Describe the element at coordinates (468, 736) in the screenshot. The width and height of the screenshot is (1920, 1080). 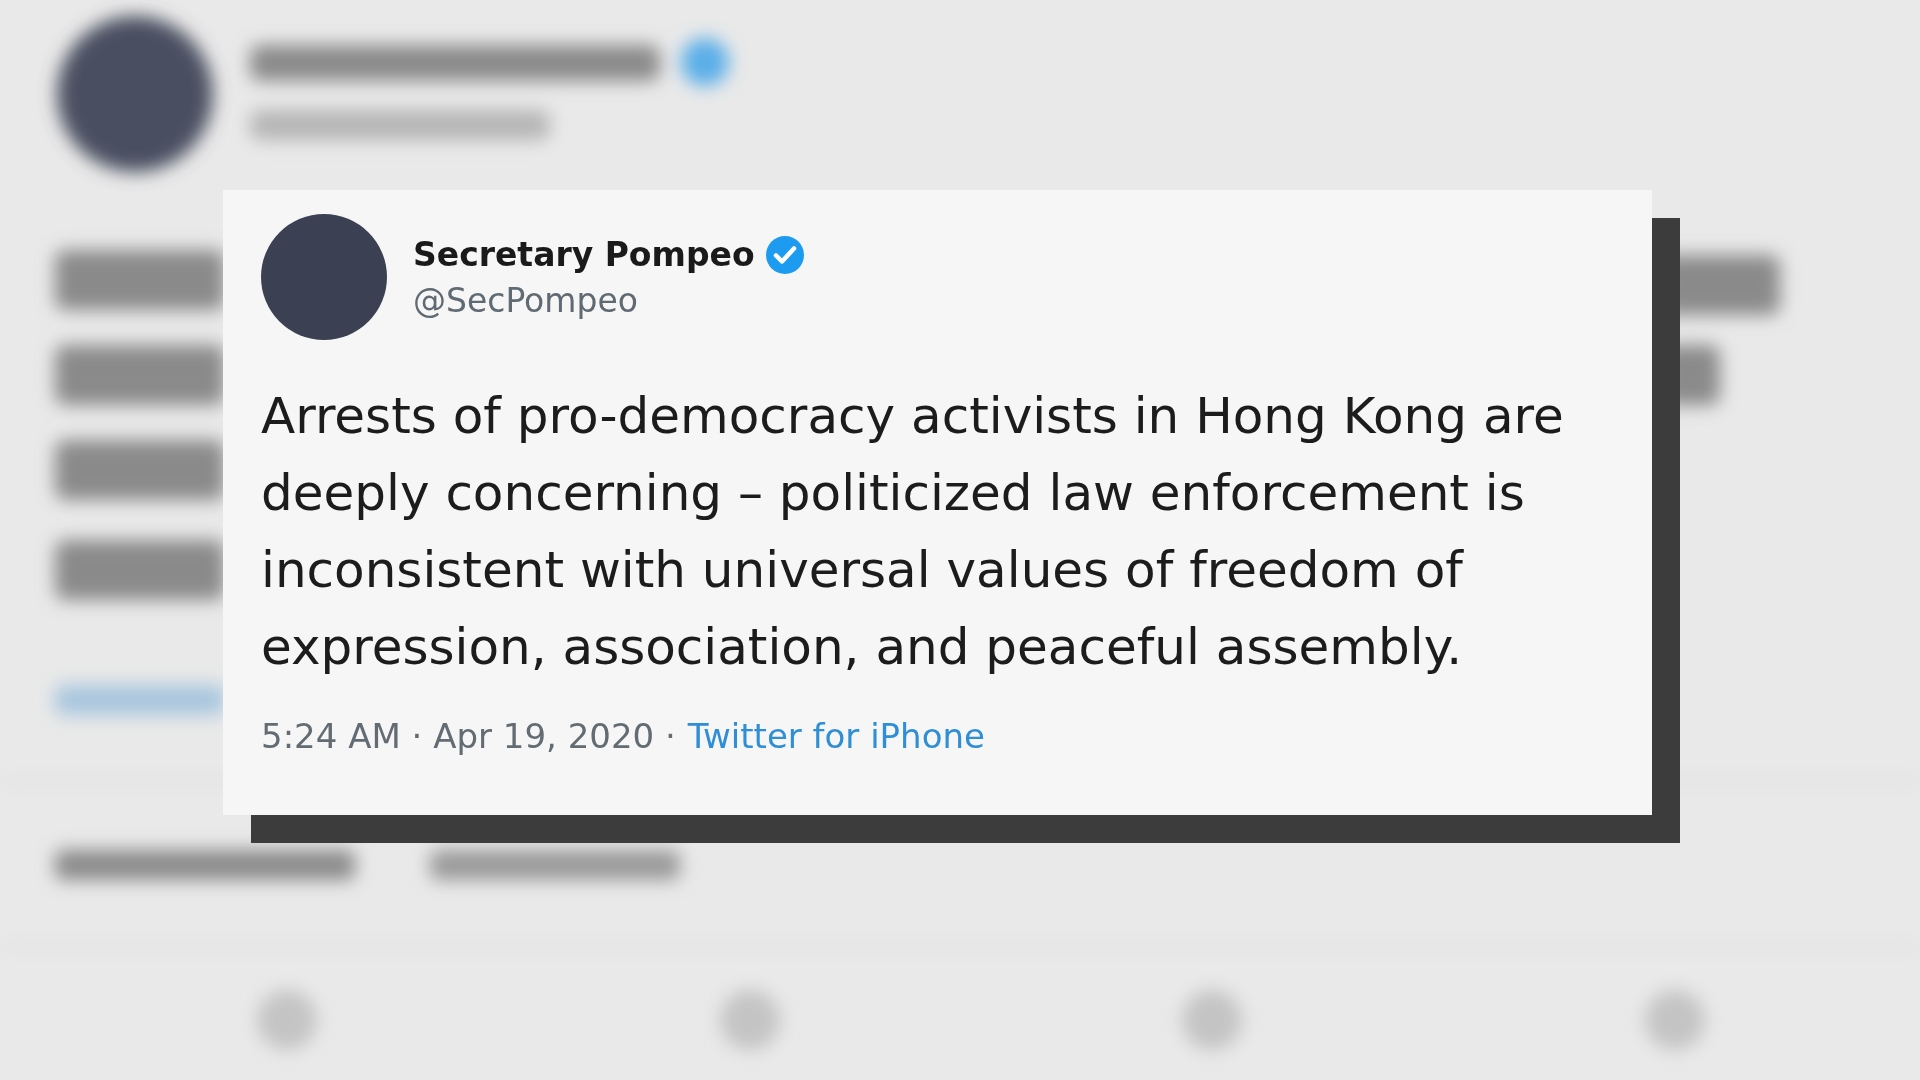
I see `tweet-timestamp: 5:24 AM · Apr 19, 2020 ·` at that location.